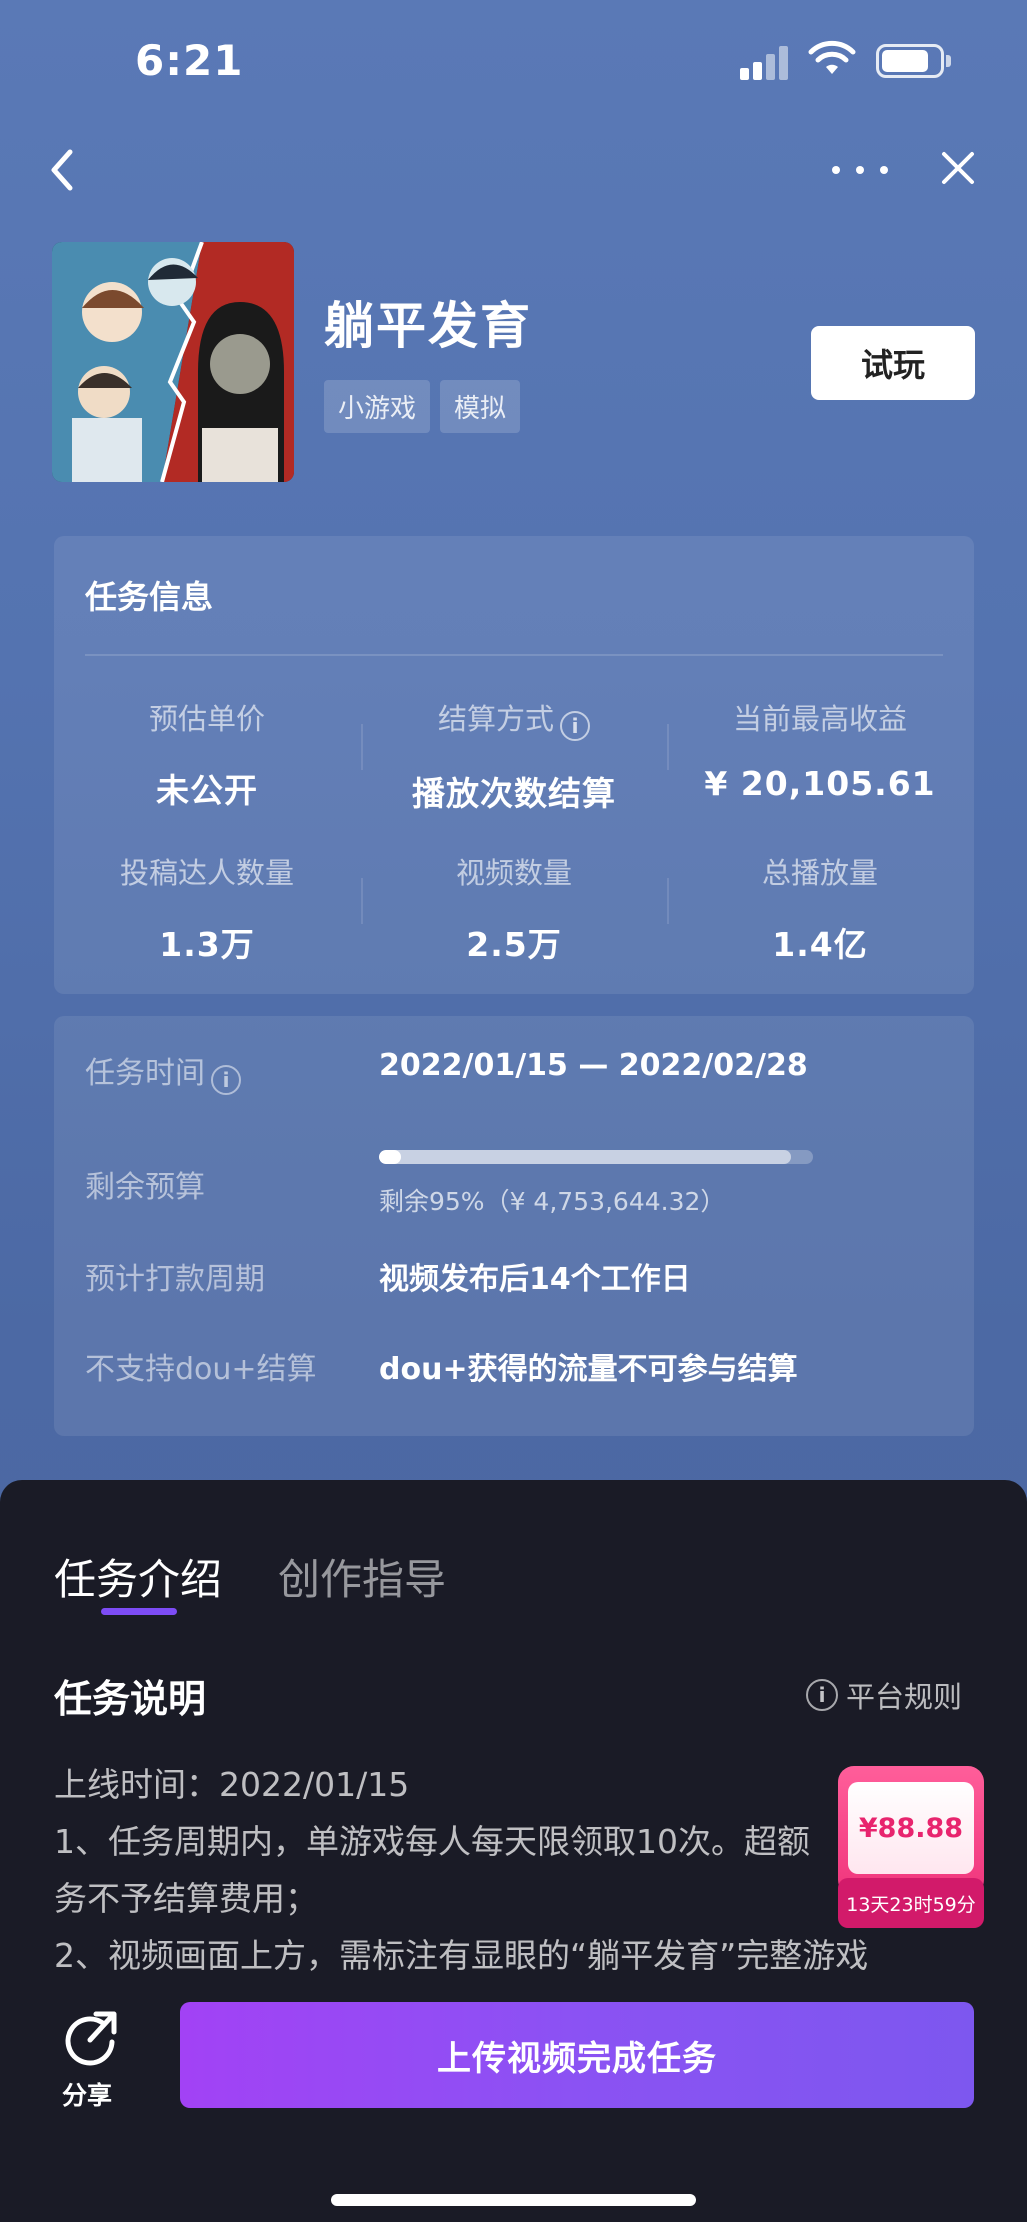 The height and width of the screenshot is (2222, 1027). I want to click on bottom-action-bar: 分享 上传视频完成任务, so click(513, 2101).